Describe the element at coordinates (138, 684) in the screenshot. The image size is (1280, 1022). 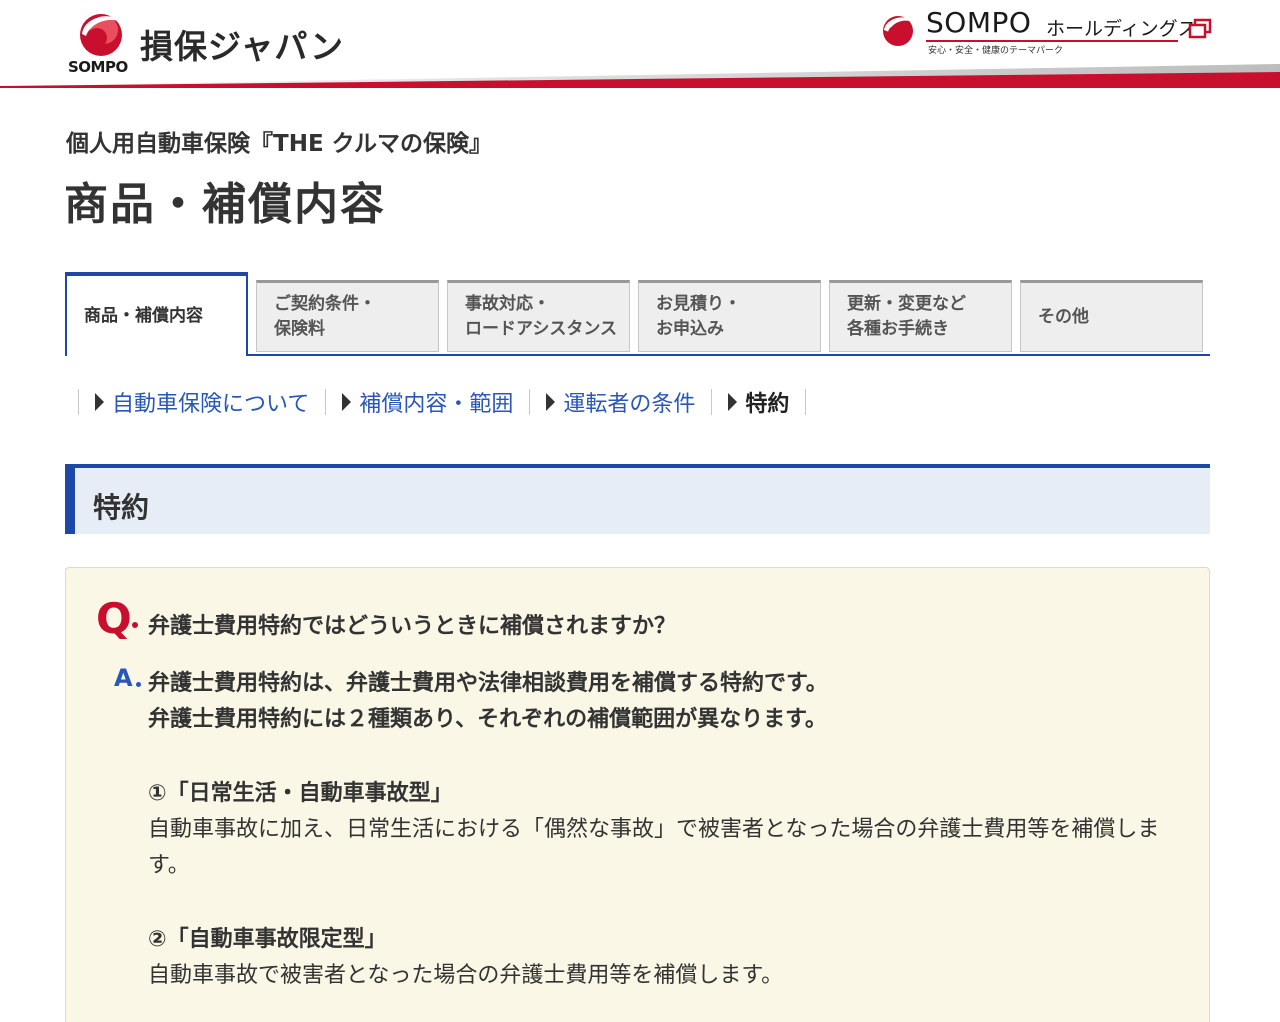
I see `answer-dot` at that location.